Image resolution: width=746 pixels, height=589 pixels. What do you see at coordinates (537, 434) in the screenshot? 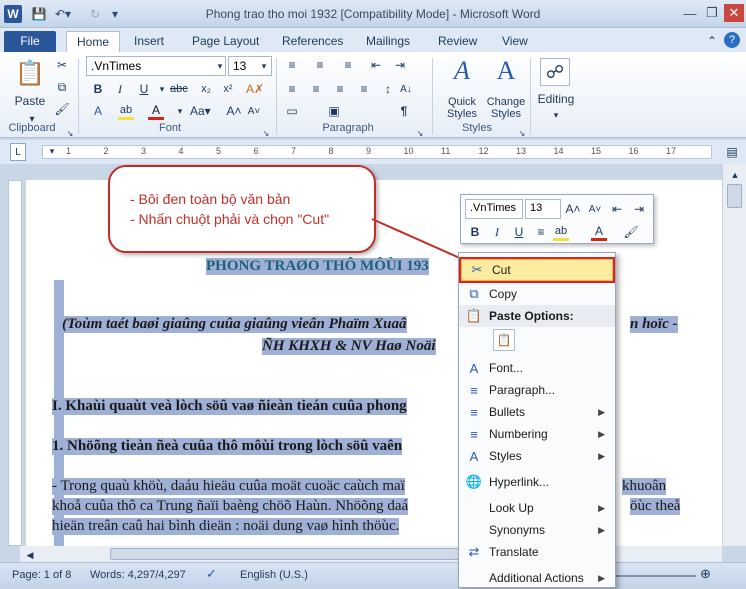
I see `menu-item-numbering: ≡ Numbering ▶` at bounding box center [537, 434].